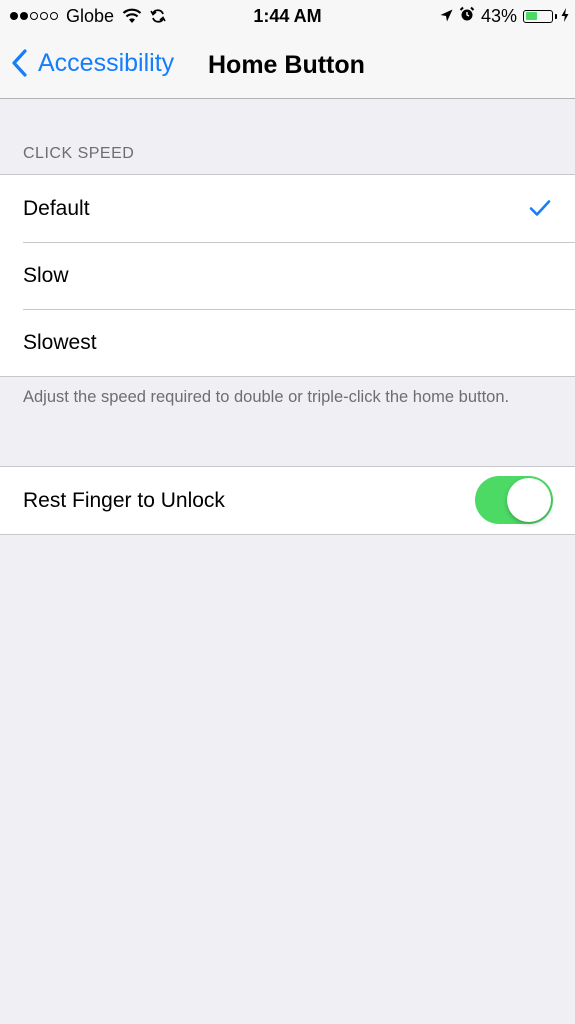 Image resolution: width=575 pixels, height=1024 pixels. I want to click on option-label: Default, so click(56, 208).